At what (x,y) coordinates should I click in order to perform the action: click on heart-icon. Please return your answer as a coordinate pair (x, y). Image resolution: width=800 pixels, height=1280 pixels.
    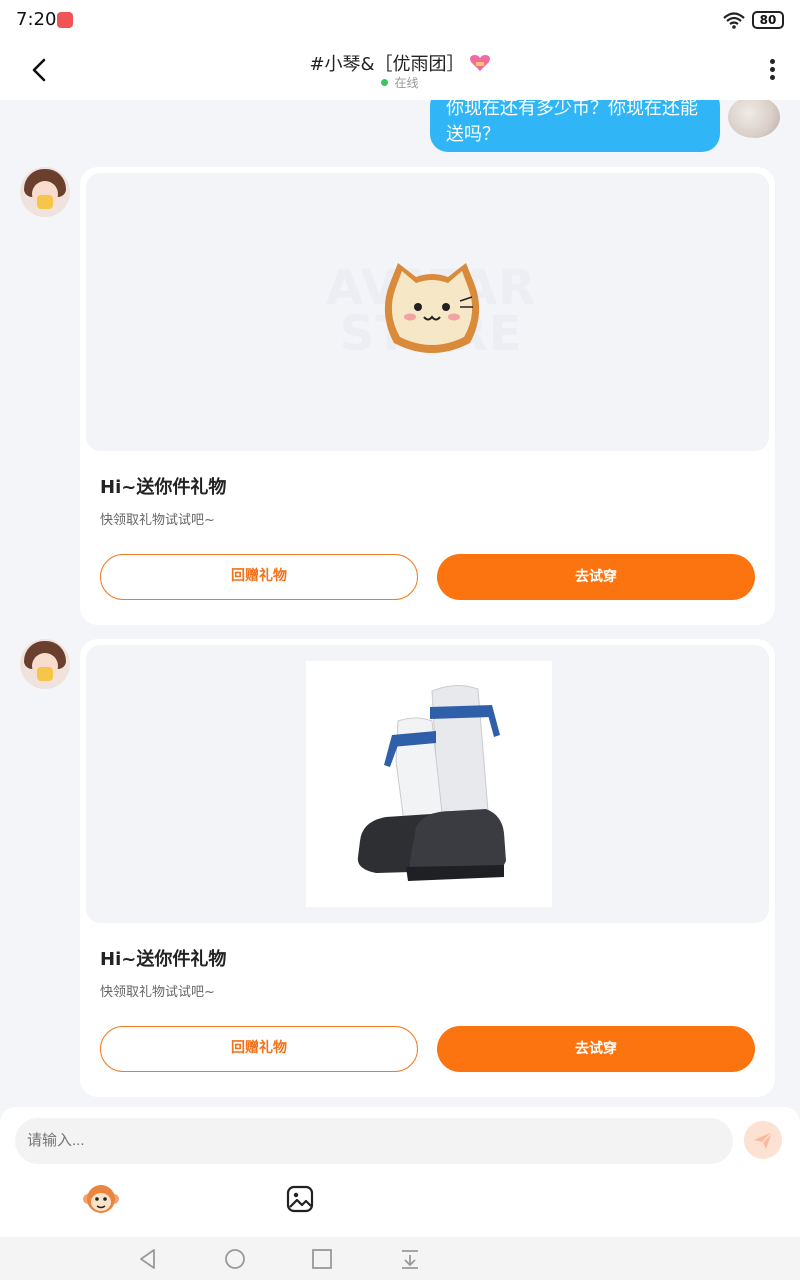
    Looking at the image, I should click on (479, 62).